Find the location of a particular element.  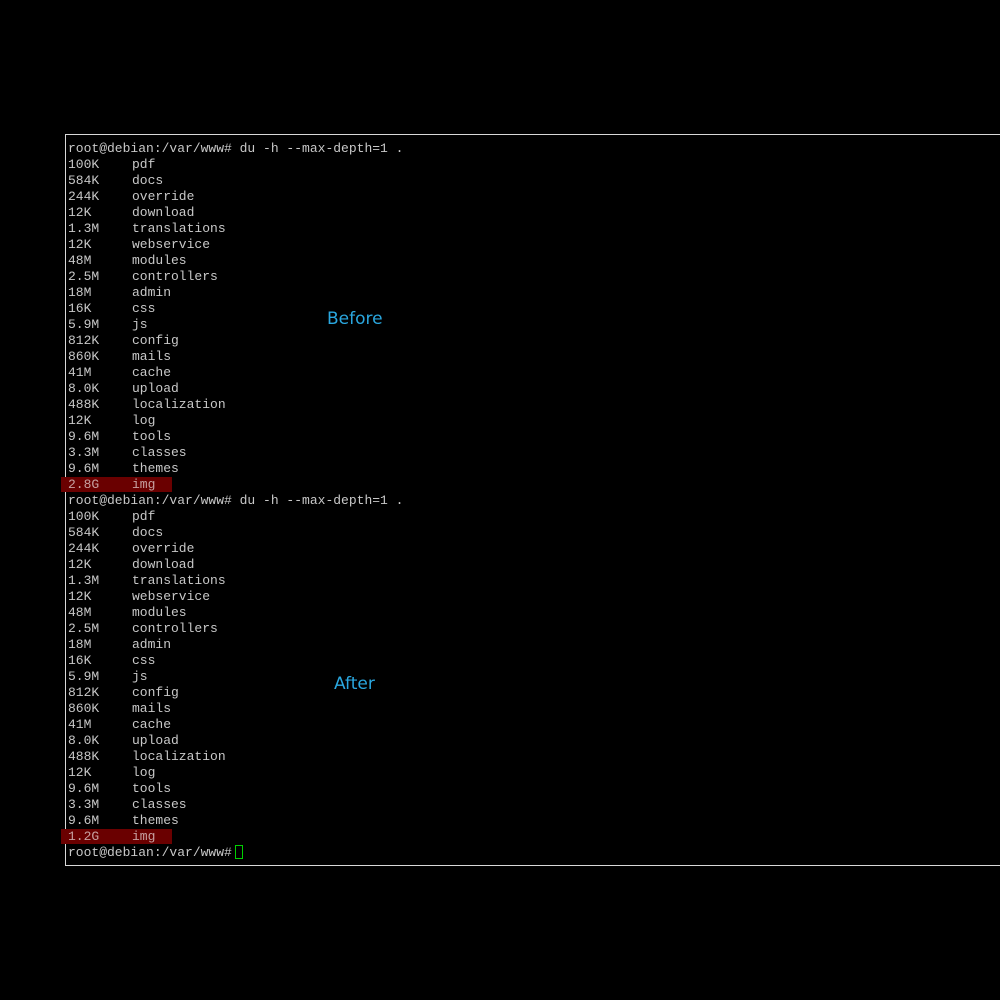

before-annotation: Before is located at coordinates (355, 319).